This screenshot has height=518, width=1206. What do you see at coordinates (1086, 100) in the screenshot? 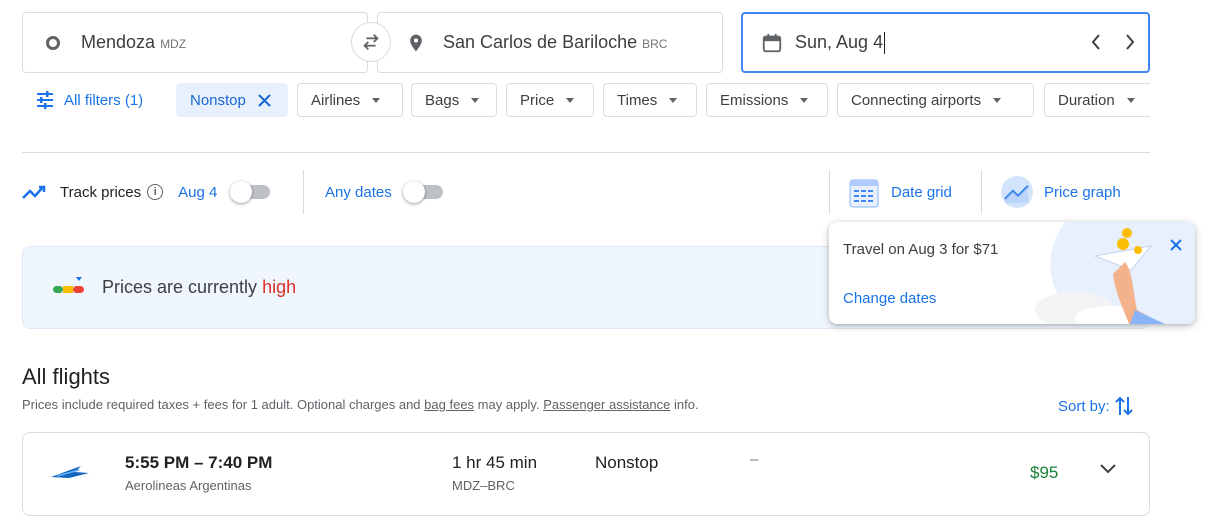
I see `duration-filter-label: Duration` at bounding box center [1086, 100].